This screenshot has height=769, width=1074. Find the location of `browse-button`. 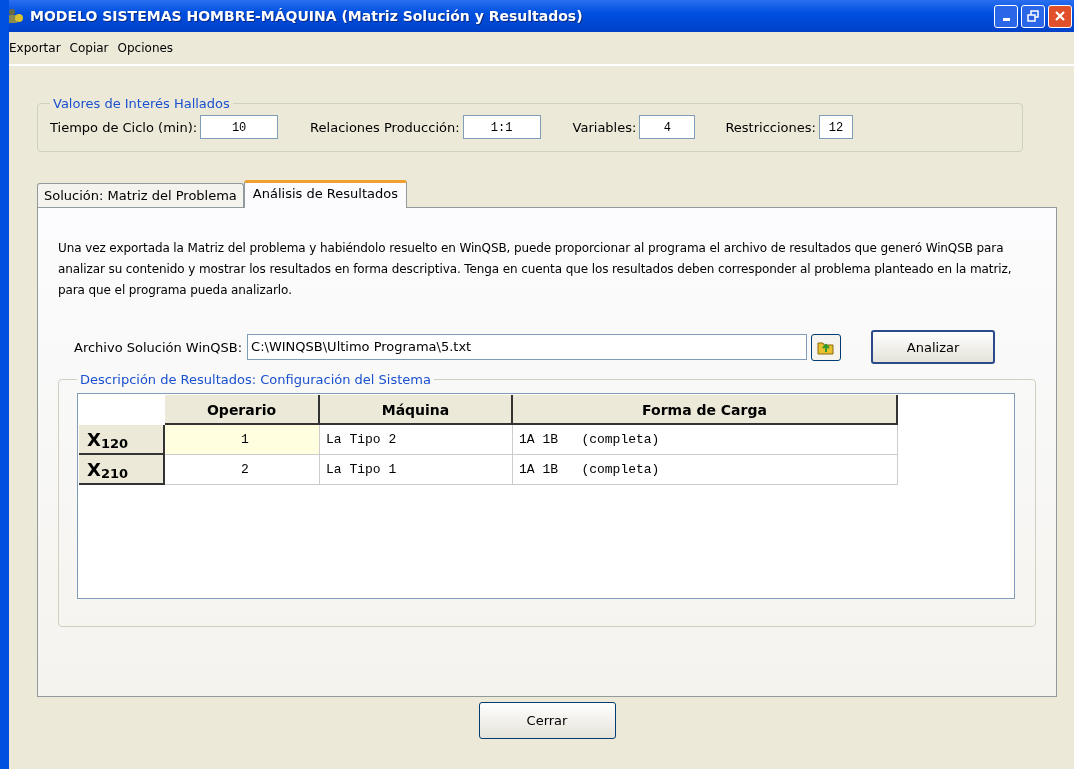

browse-button is located at coordinates (826, 347).